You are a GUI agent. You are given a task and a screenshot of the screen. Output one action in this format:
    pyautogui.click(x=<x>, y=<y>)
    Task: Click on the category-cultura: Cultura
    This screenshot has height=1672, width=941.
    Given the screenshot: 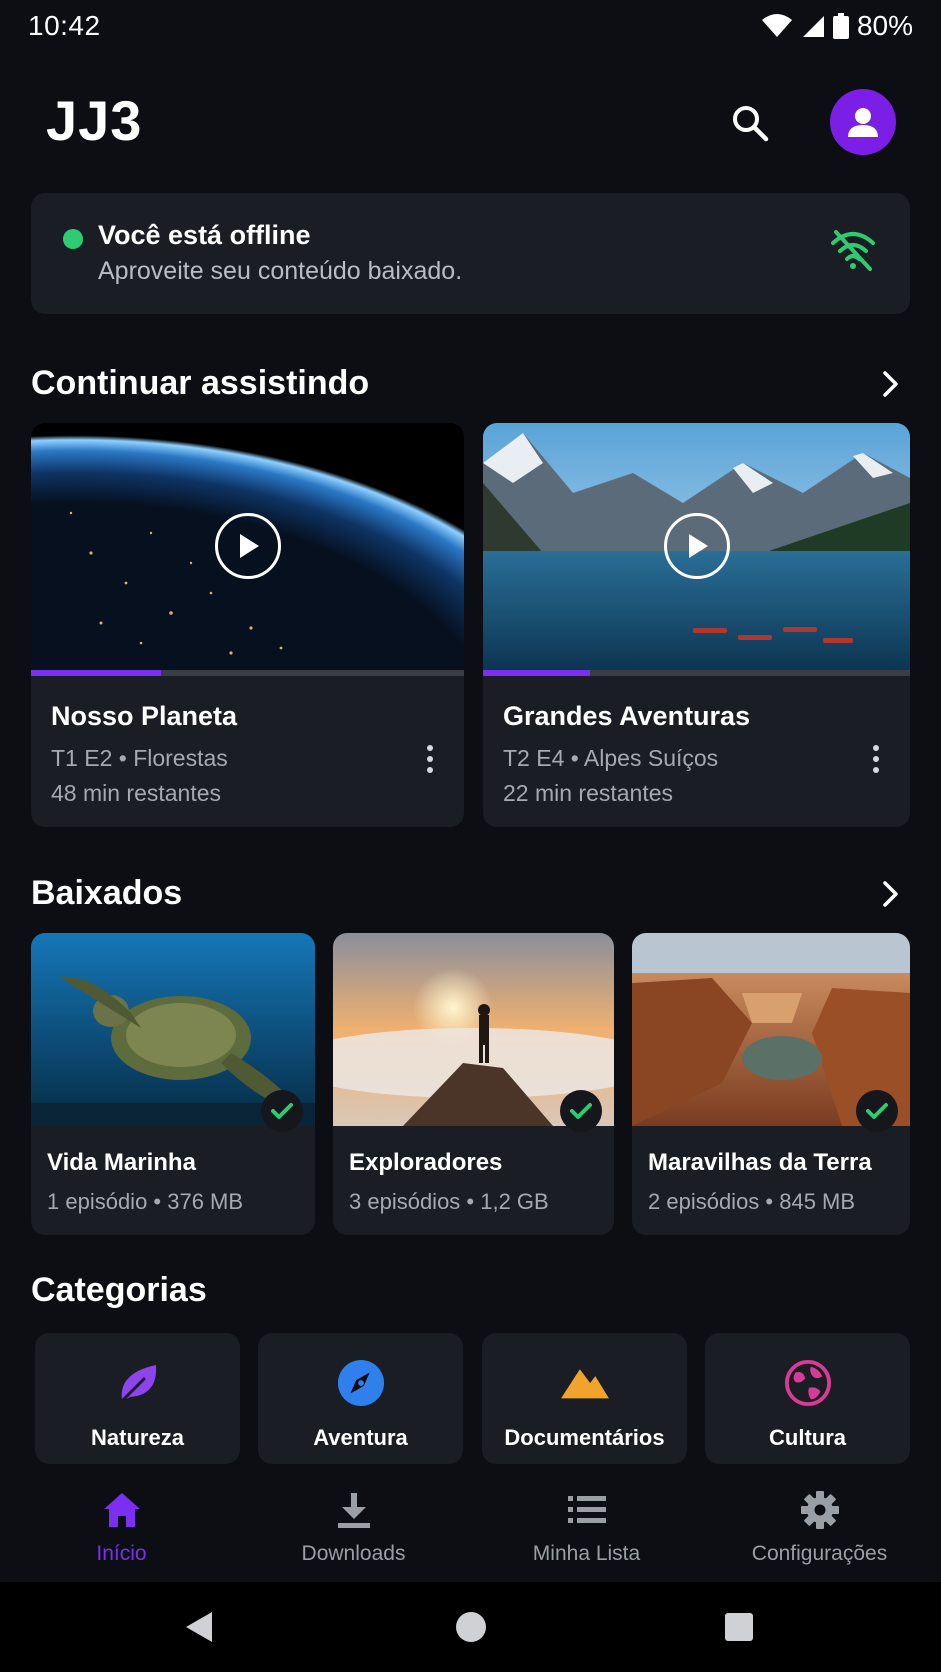 What is the action you would take?
    pyautogui.click(x=807, y=1398)
    